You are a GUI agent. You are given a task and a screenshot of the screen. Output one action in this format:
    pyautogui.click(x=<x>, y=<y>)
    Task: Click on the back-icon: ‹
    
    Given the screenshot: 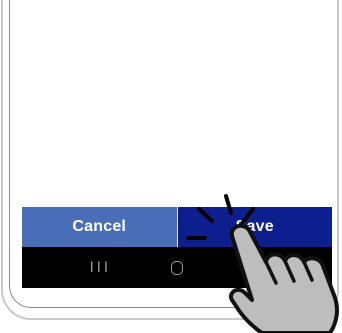 What is the action you would take?
    pyautogui.click(x=254, y=268)
    